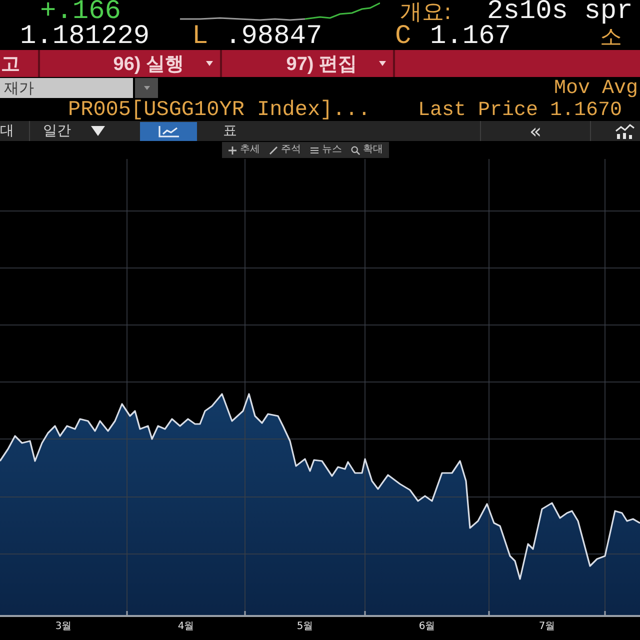 The image size is (640, 640). Describe the element at coordinates (596, 88) in the screenshot. I see `overlay-label: Mov Avg` at that location.